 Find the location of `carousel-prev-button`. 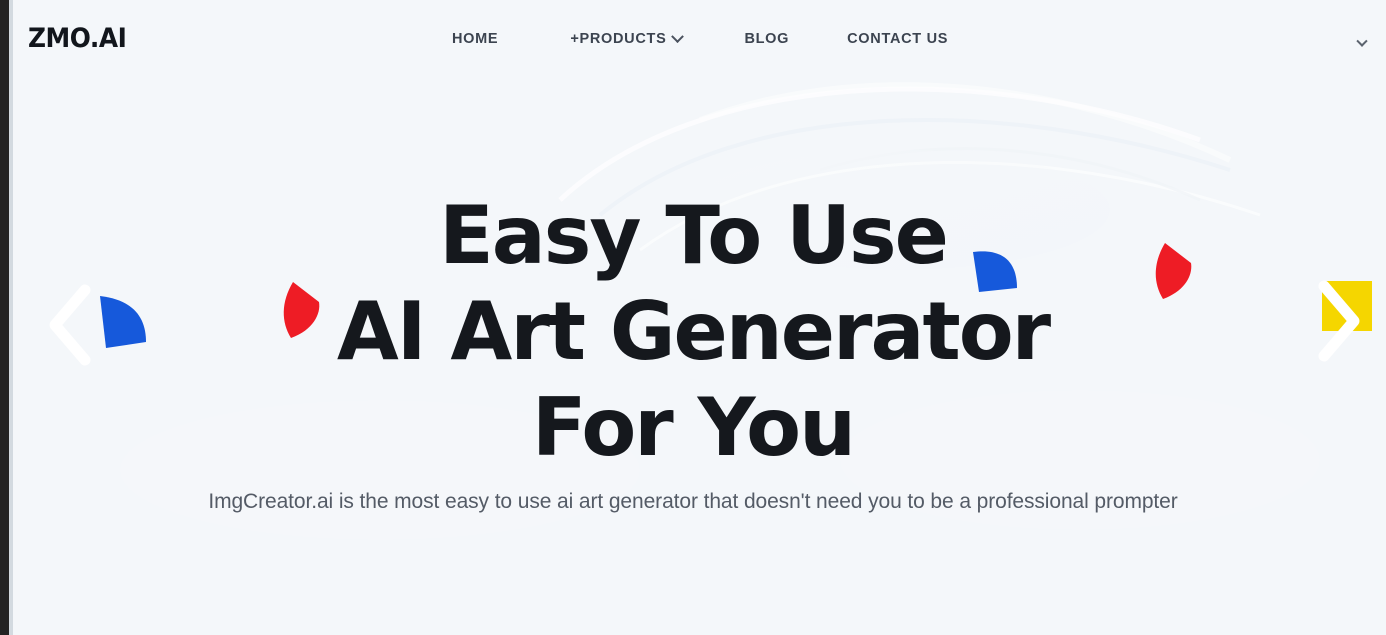

carousel-prev-button is located at coordinates (73, 325).